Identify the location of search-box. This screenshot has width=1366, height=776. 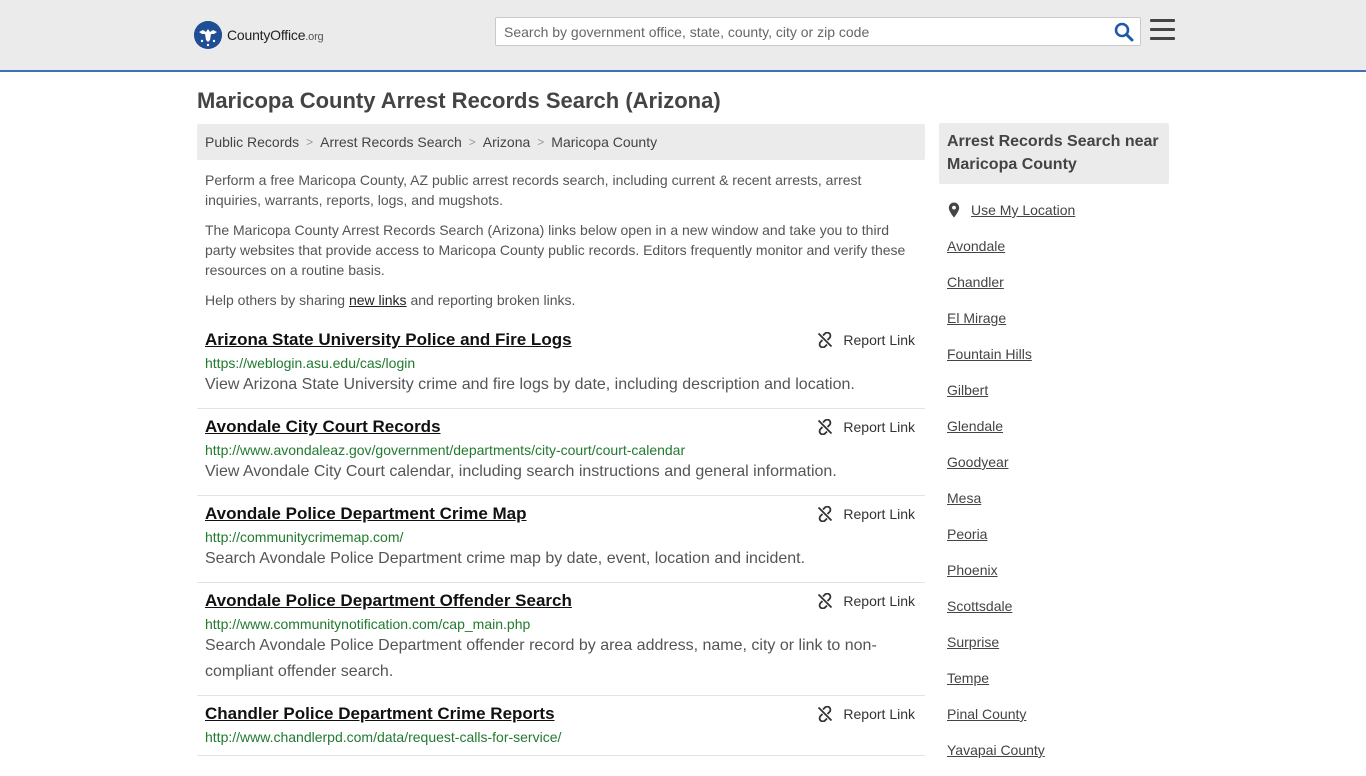
(818, 31).